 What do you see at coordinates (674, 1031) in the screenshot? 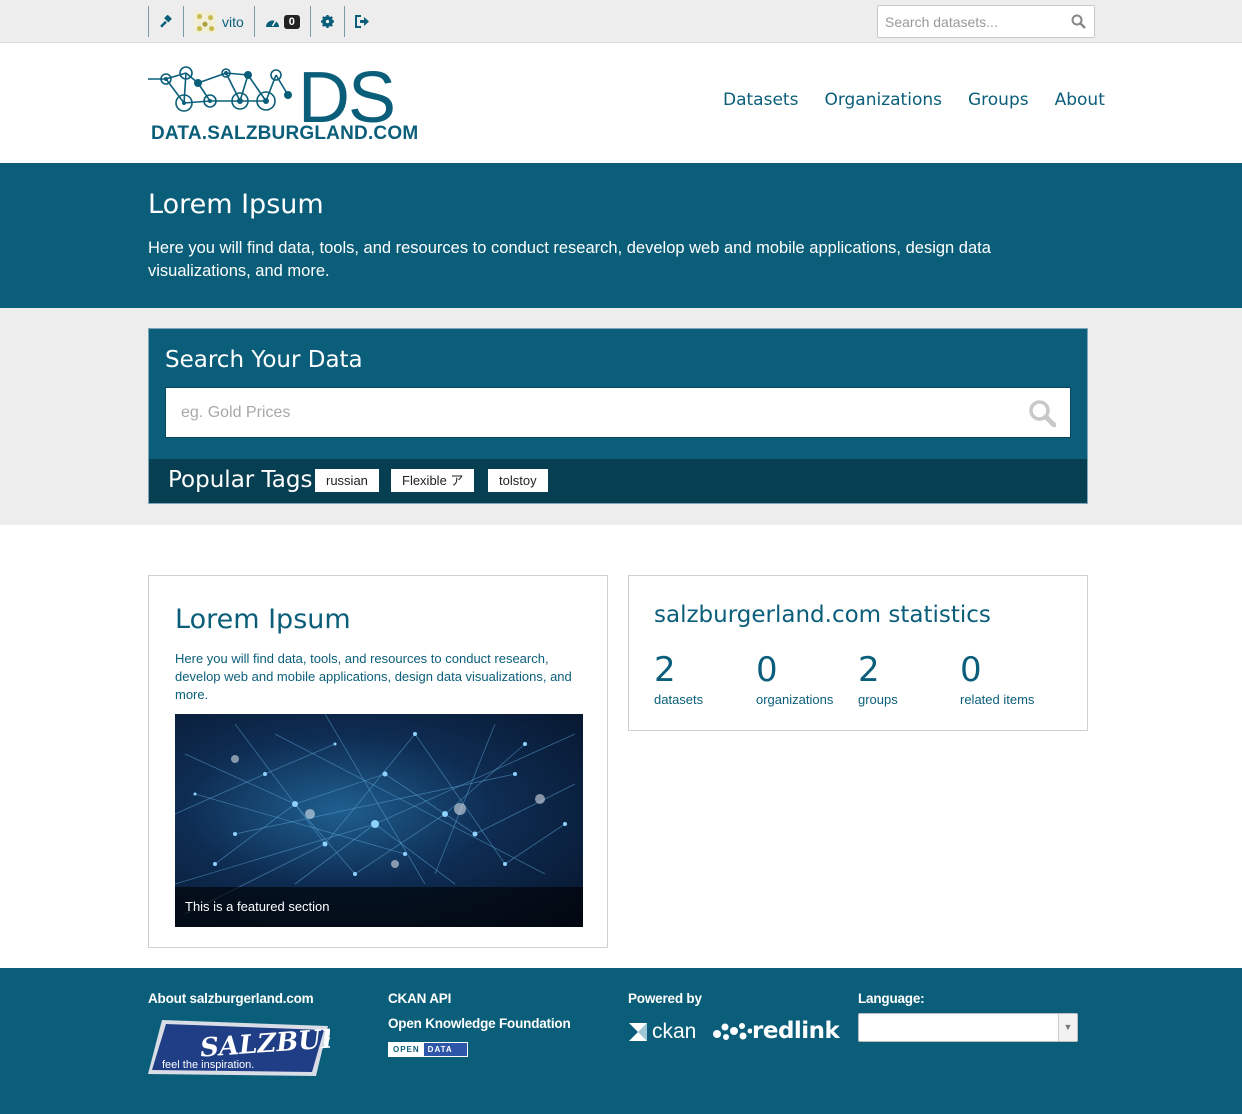
I see `ckan-wordmark: ckan` at bounding box center [674, 1031].